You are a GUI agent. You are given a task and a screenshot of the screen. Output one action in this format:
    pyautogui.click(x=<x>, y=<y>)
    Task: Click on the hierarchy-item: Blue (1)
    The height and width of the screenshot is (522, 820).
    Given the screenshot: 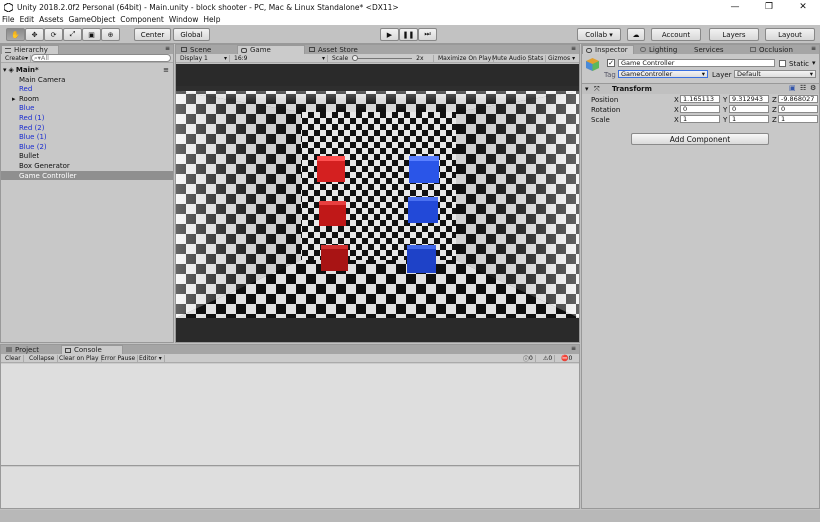 What is the action you would take?
    pyautogui.click(x=87, y=137)
    